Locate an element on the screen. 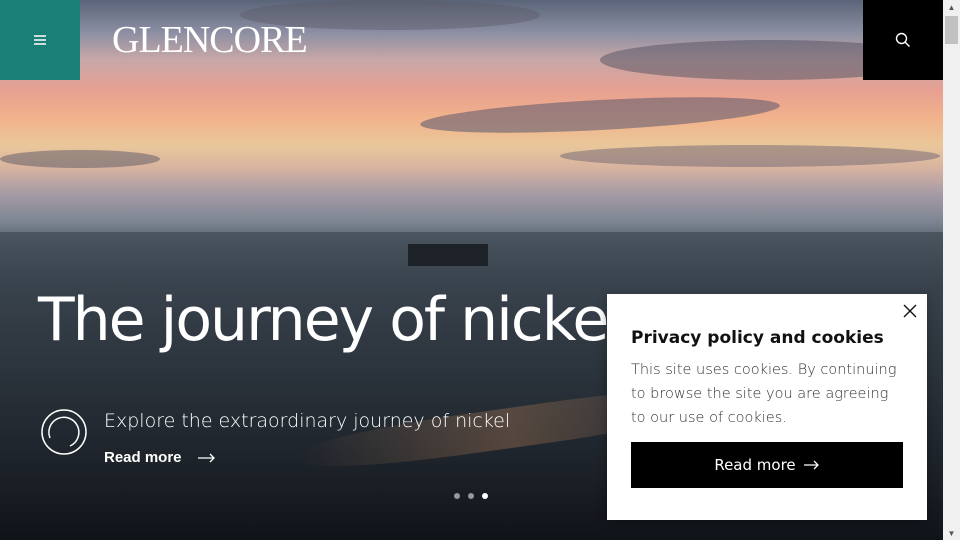 The width and height of the screenshot is (960, 540). cookie-read-more-button: Read more is located at coordinates (767, 465).